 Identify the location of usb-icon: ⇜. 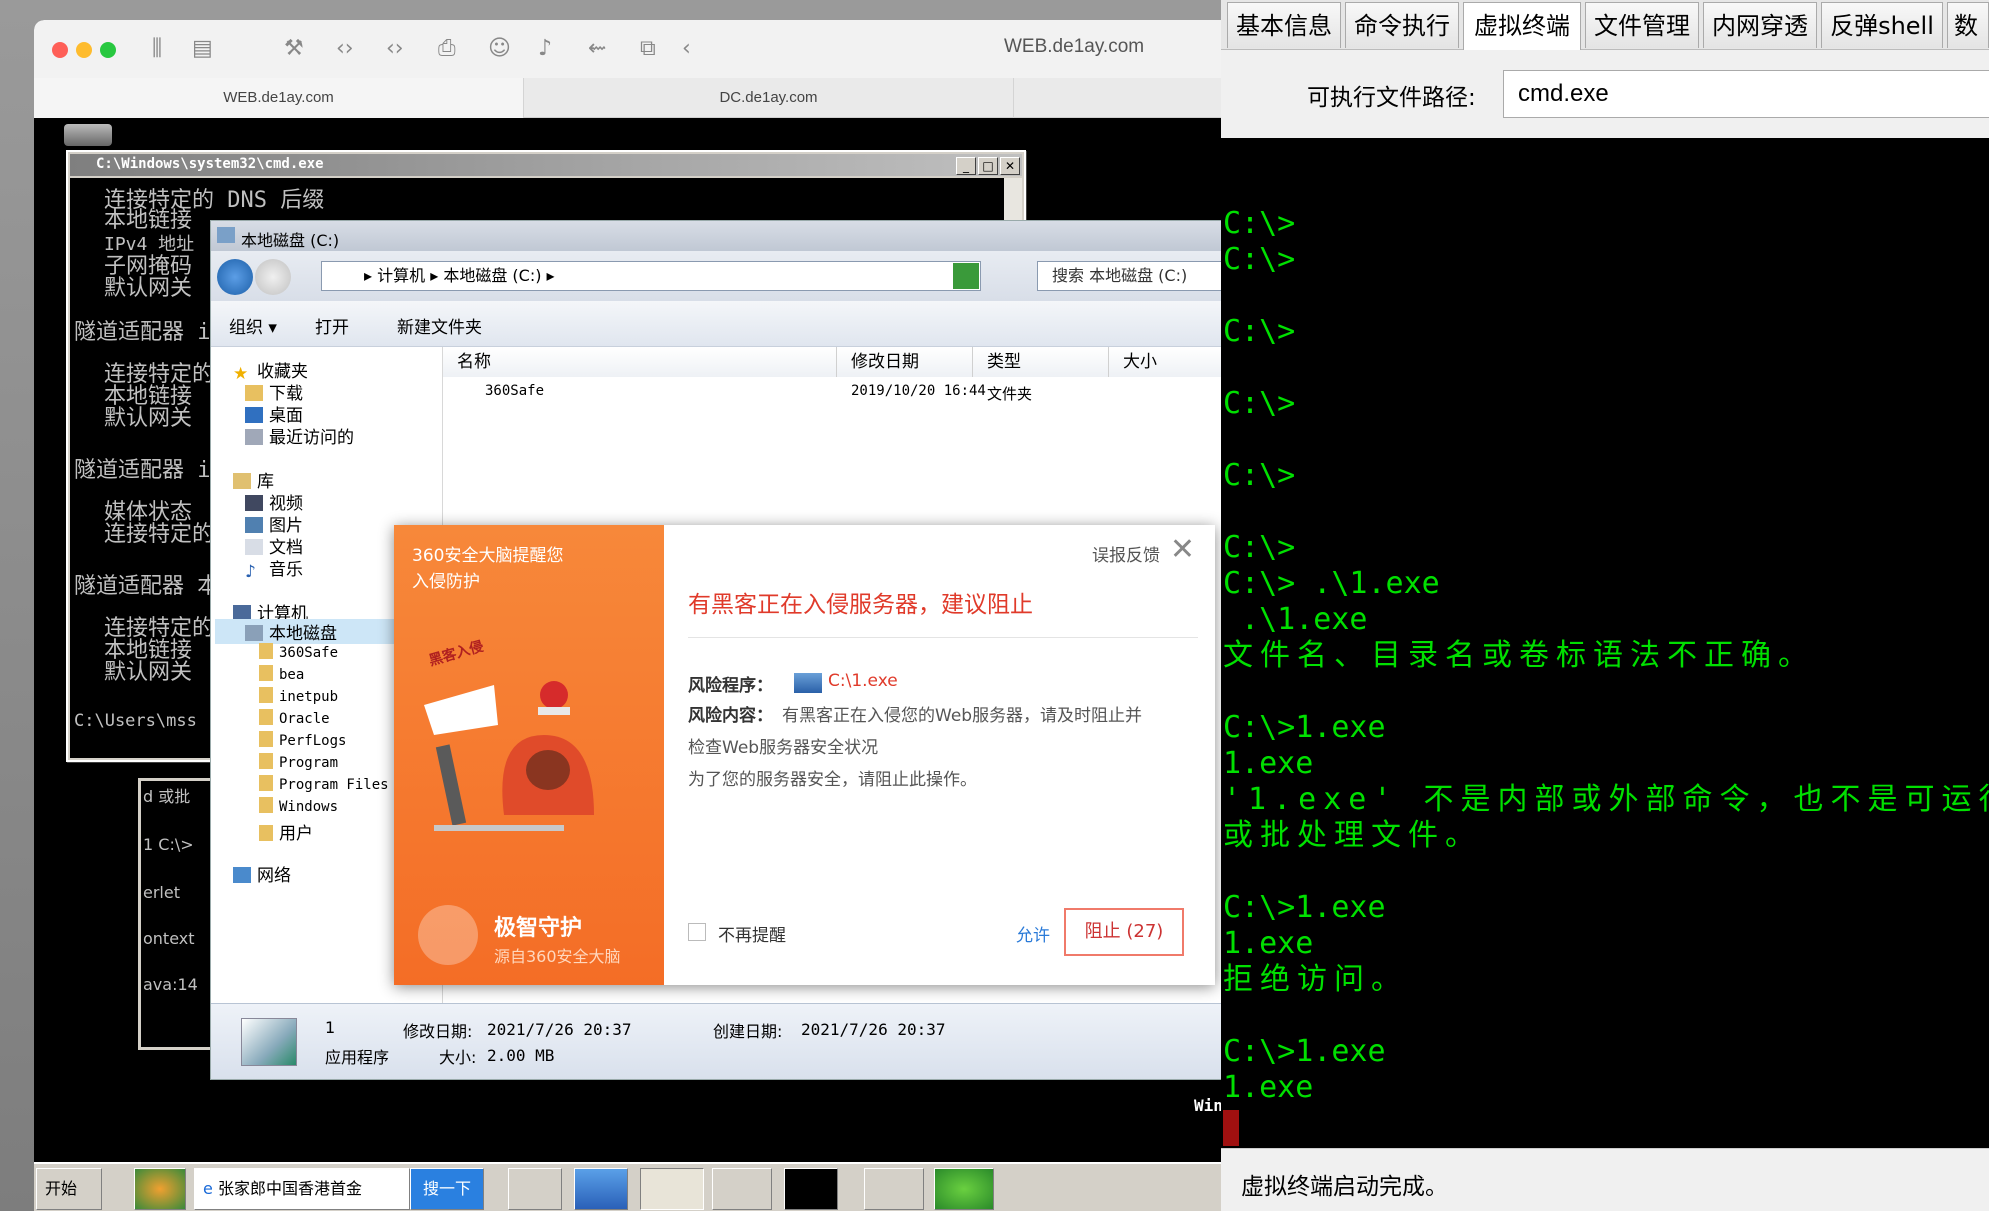
(597, 49).